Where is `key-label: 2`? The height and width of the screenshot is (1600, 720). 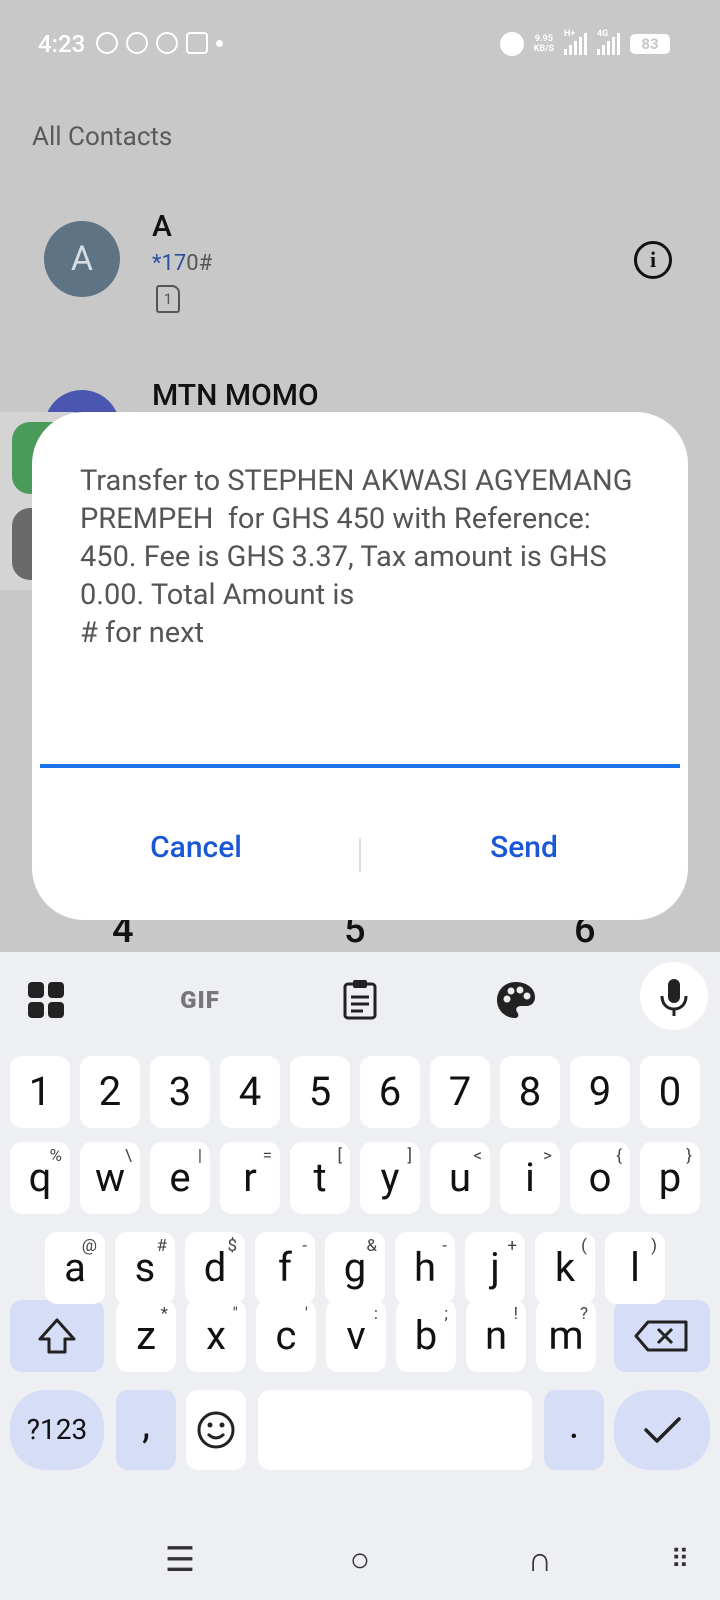 key-label: 2 is located at coordinates (110, 1091).